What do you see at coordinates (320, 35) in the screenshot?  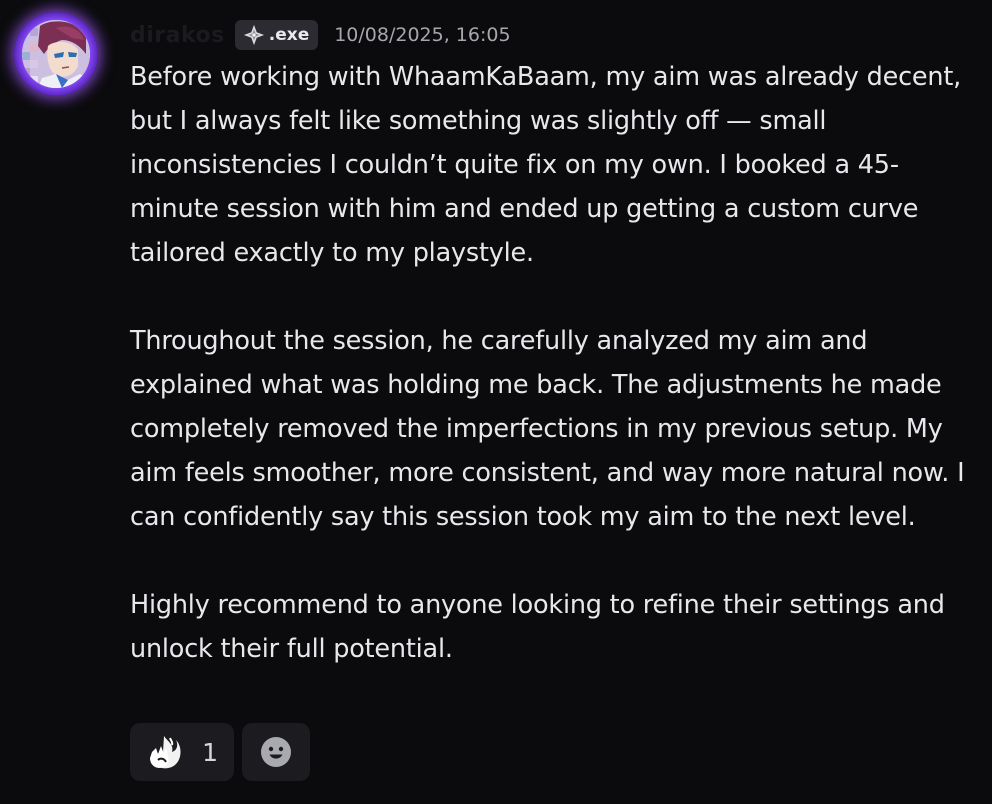 I see `message-header: dirakos .exe 10/08/2025, 16:05` at bounding box center [320, 35].